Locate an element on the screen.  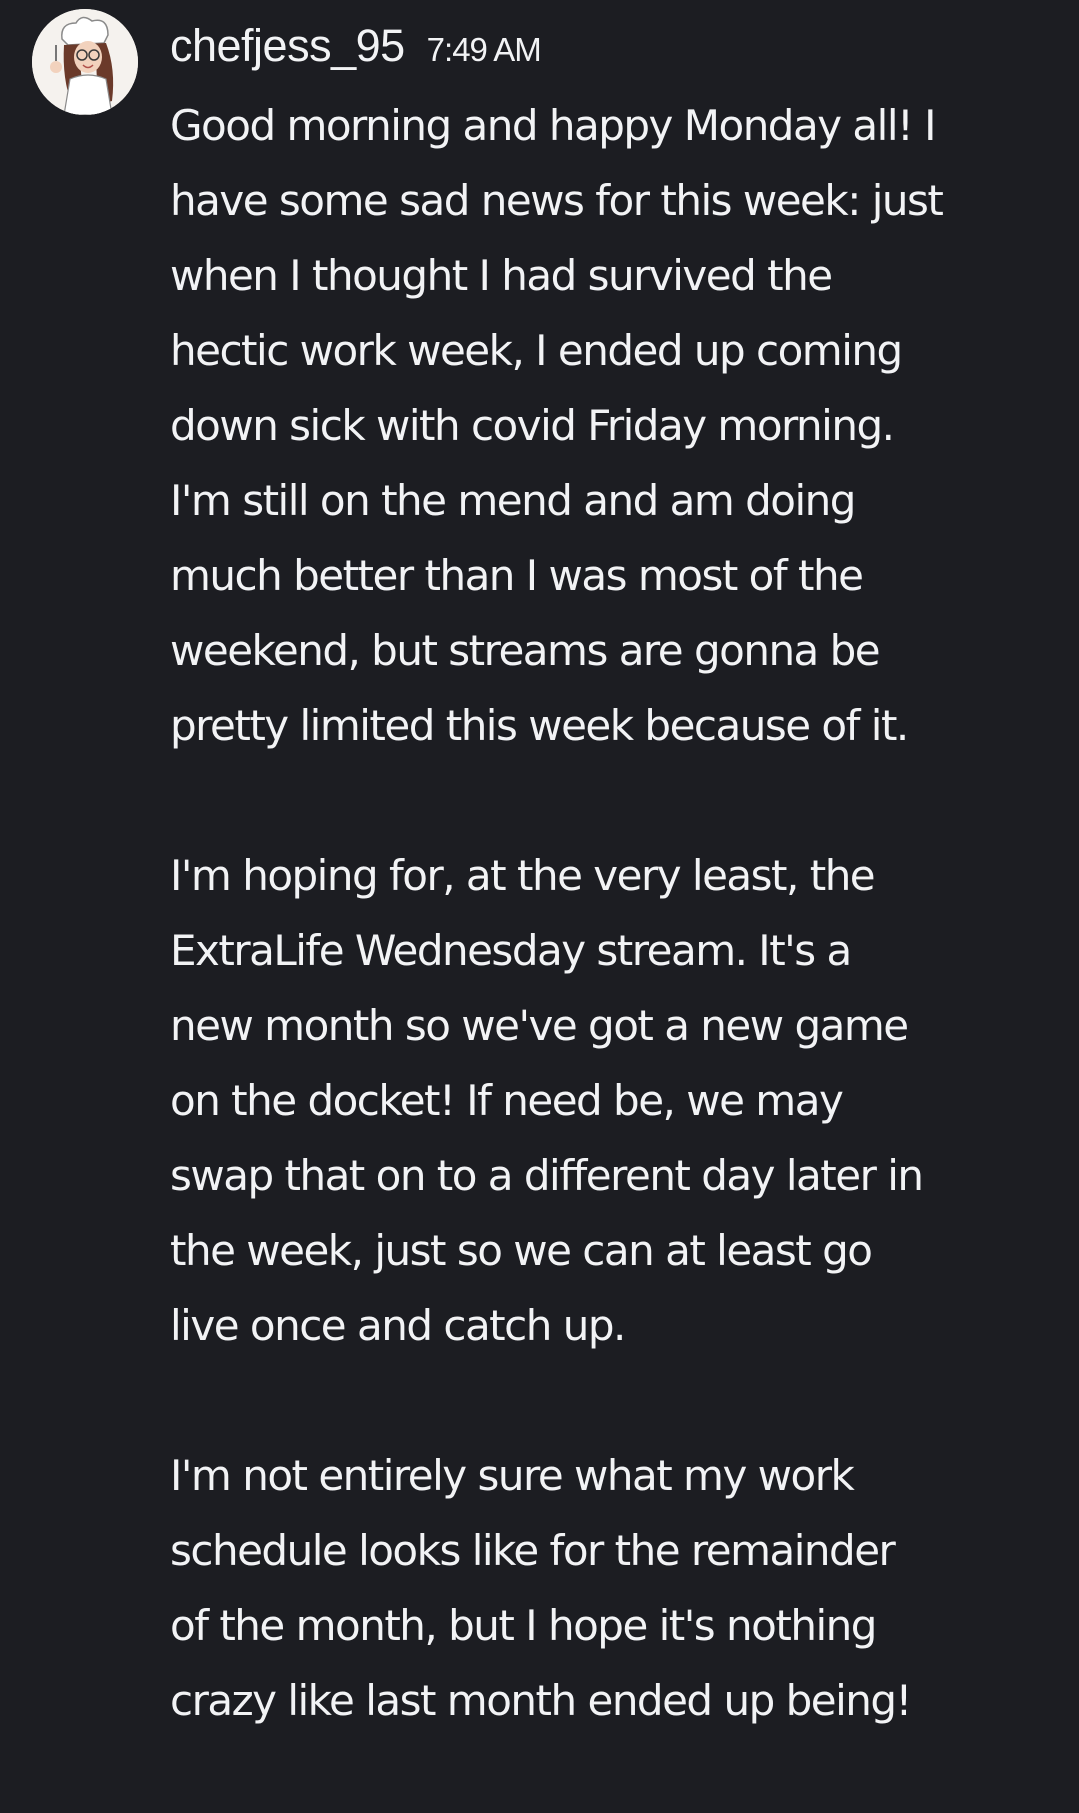
message-text-line: Good morning and happy Monday all! I is located at coordinates (553, 125).